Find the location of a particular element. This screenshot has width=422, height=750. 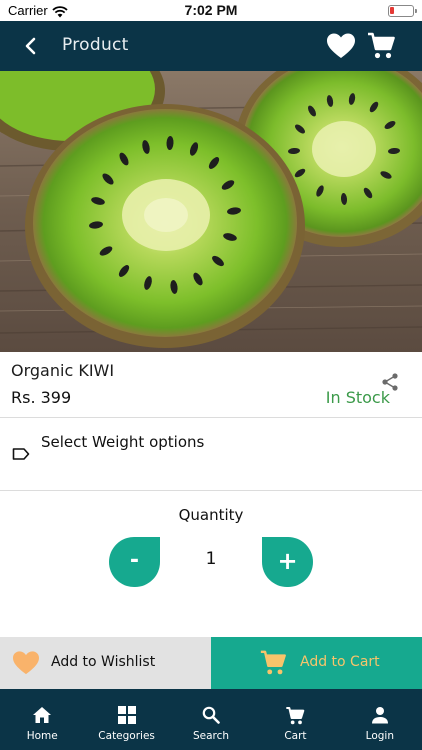

status-bar: Carrier 7:02 PM is located at coordinates (211, 10).